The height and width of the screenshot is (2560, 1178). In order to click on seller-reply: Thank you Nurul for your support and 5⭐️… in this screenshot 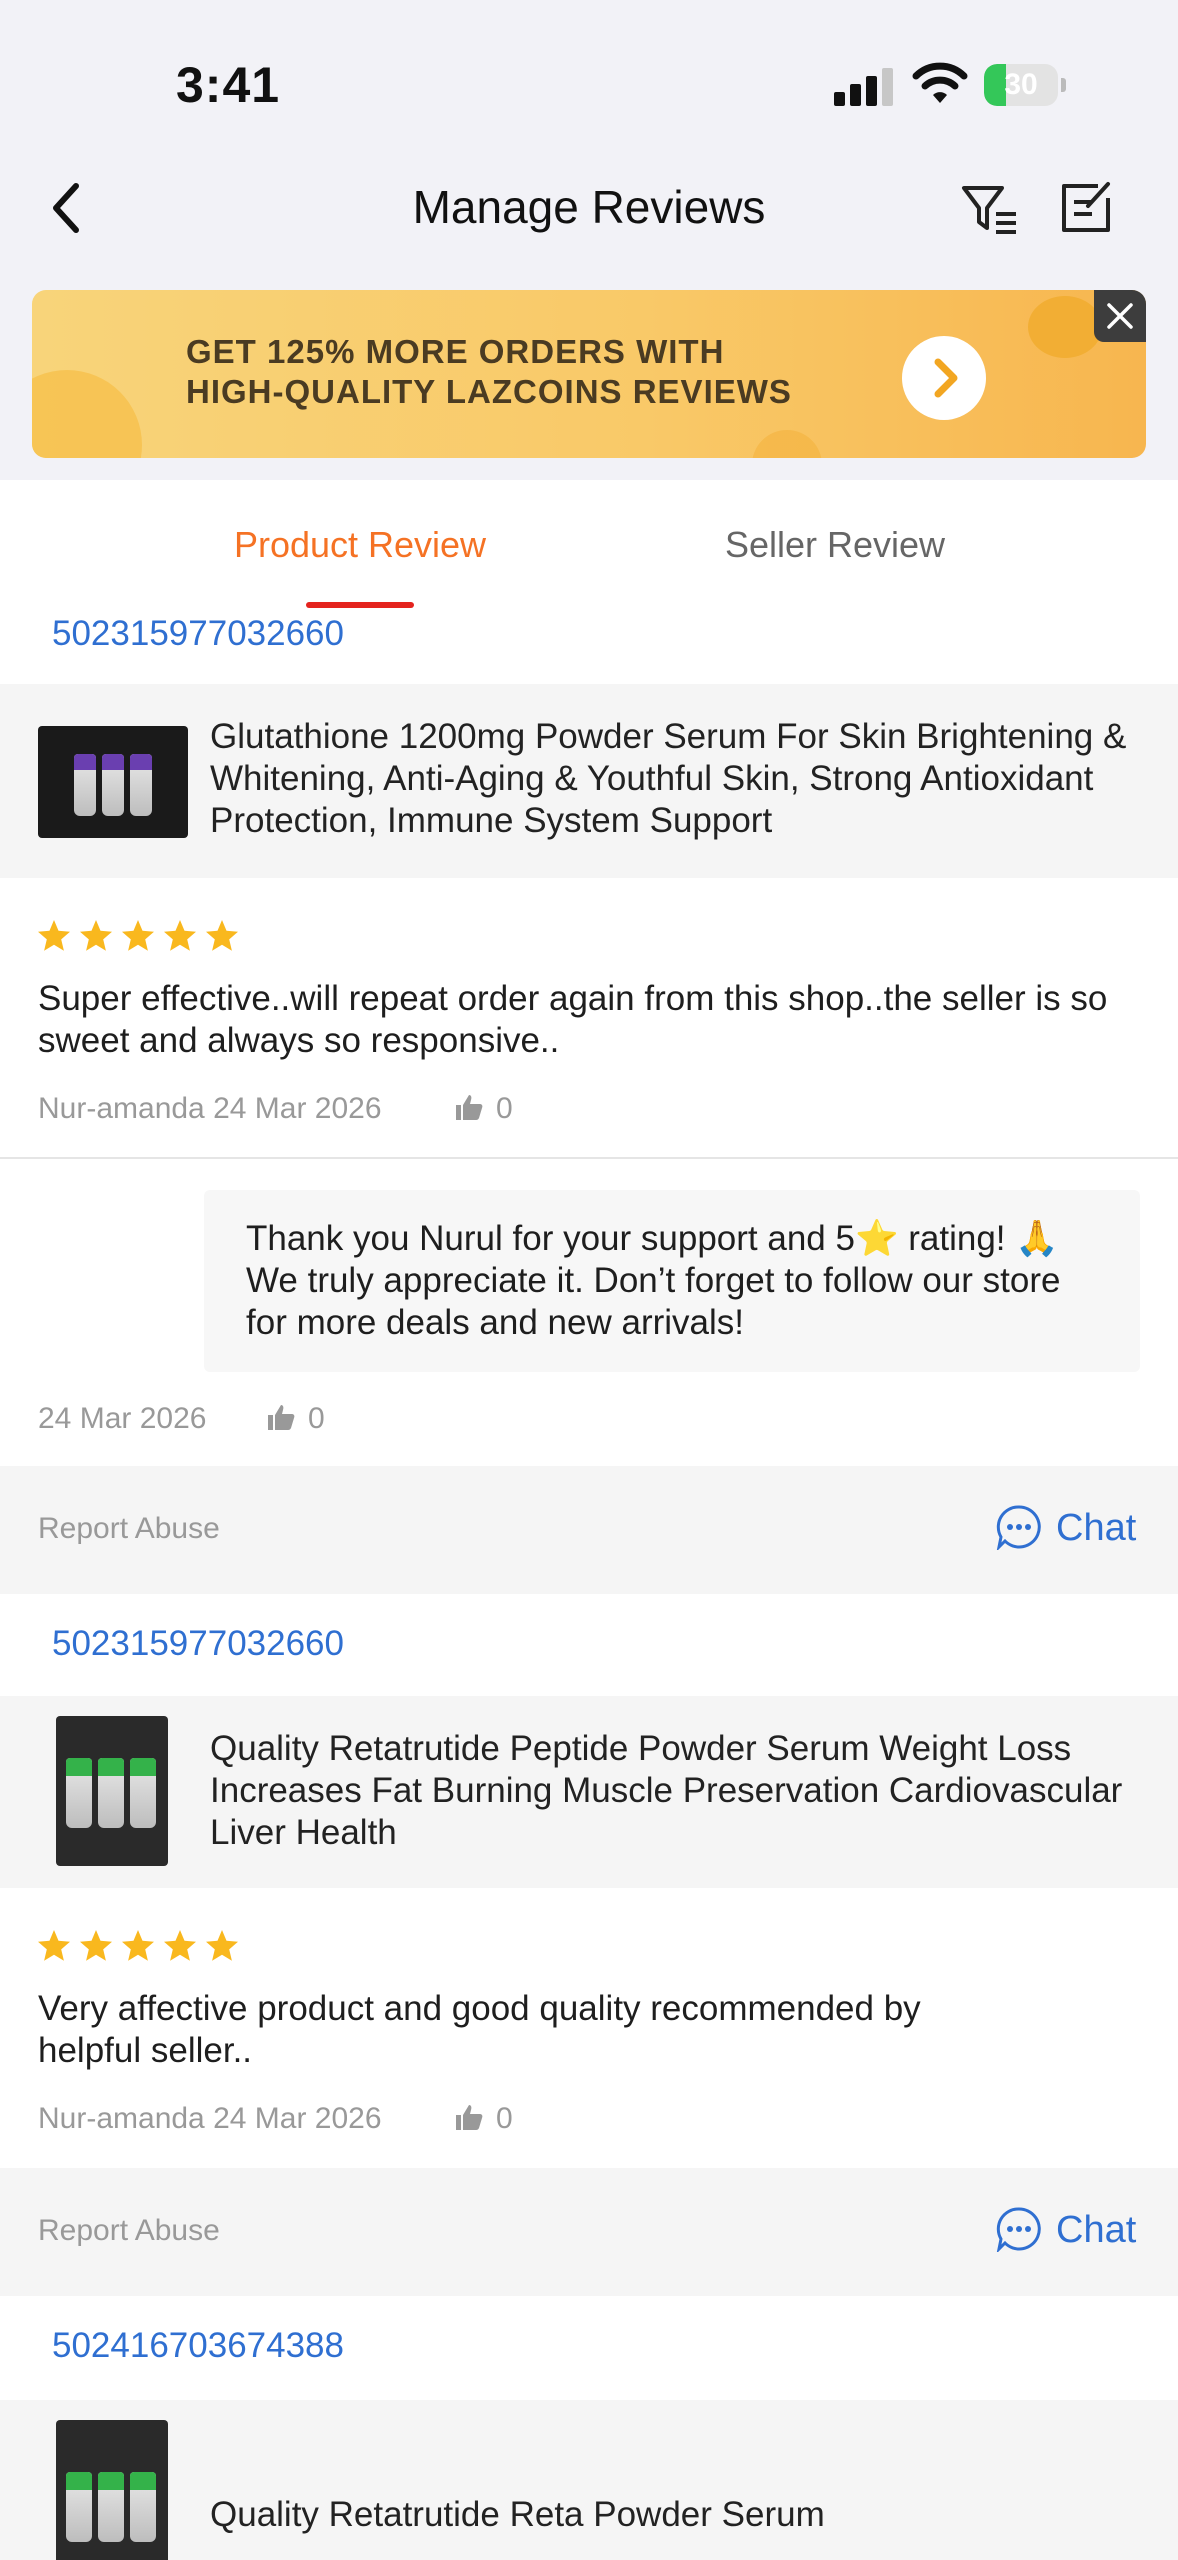, I will do `click(672, 1281)`.